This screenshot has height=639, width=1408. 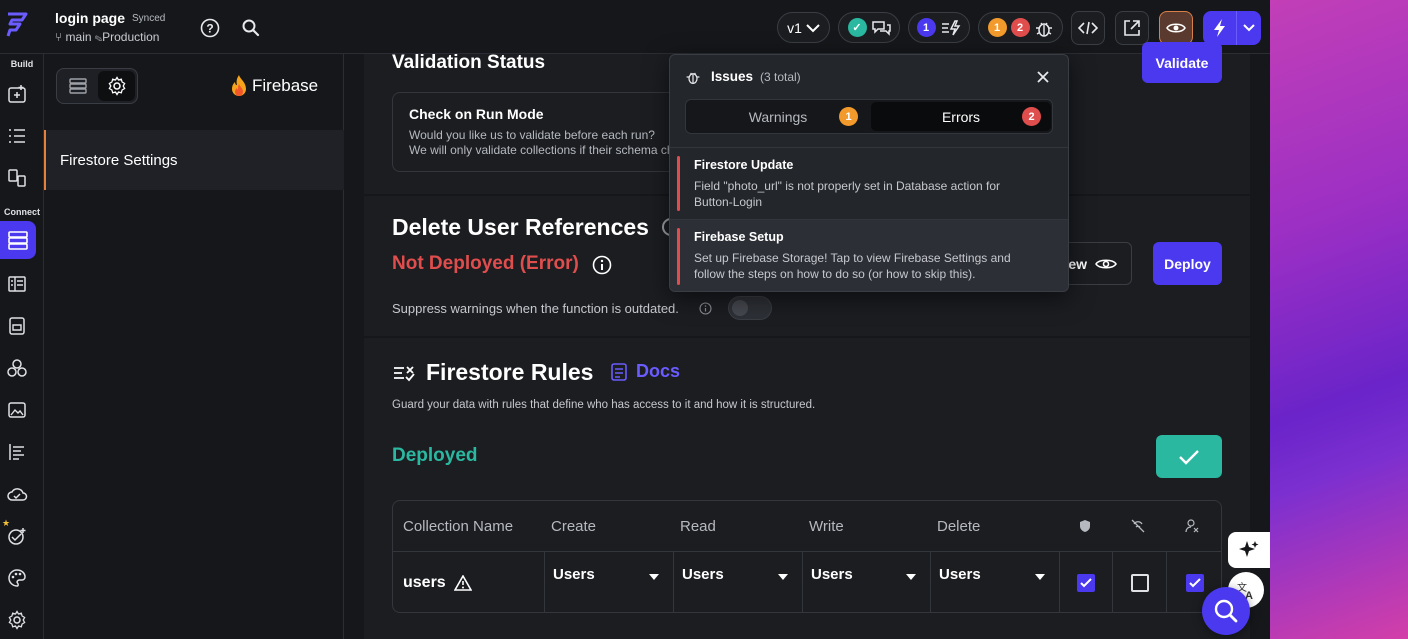 I want to click on ai-assistant-button, so click(x=1249, y=550).